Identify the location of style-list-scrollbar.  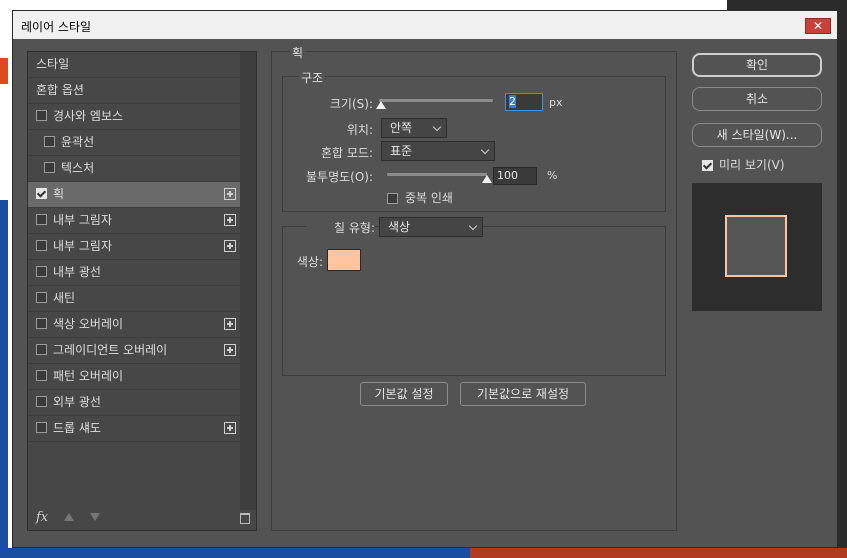
(248, 281).